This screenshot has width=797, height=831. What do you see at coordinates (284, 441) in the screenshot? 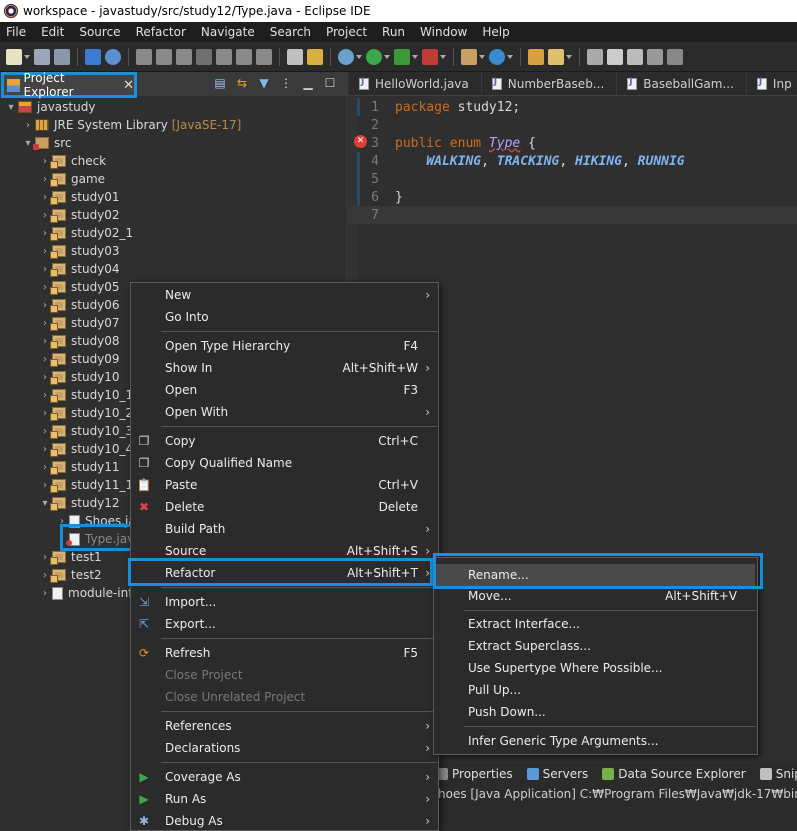
I see `context-menu-copy: ❐ Copy Ctrl+C` at bounding box center [284, 441].